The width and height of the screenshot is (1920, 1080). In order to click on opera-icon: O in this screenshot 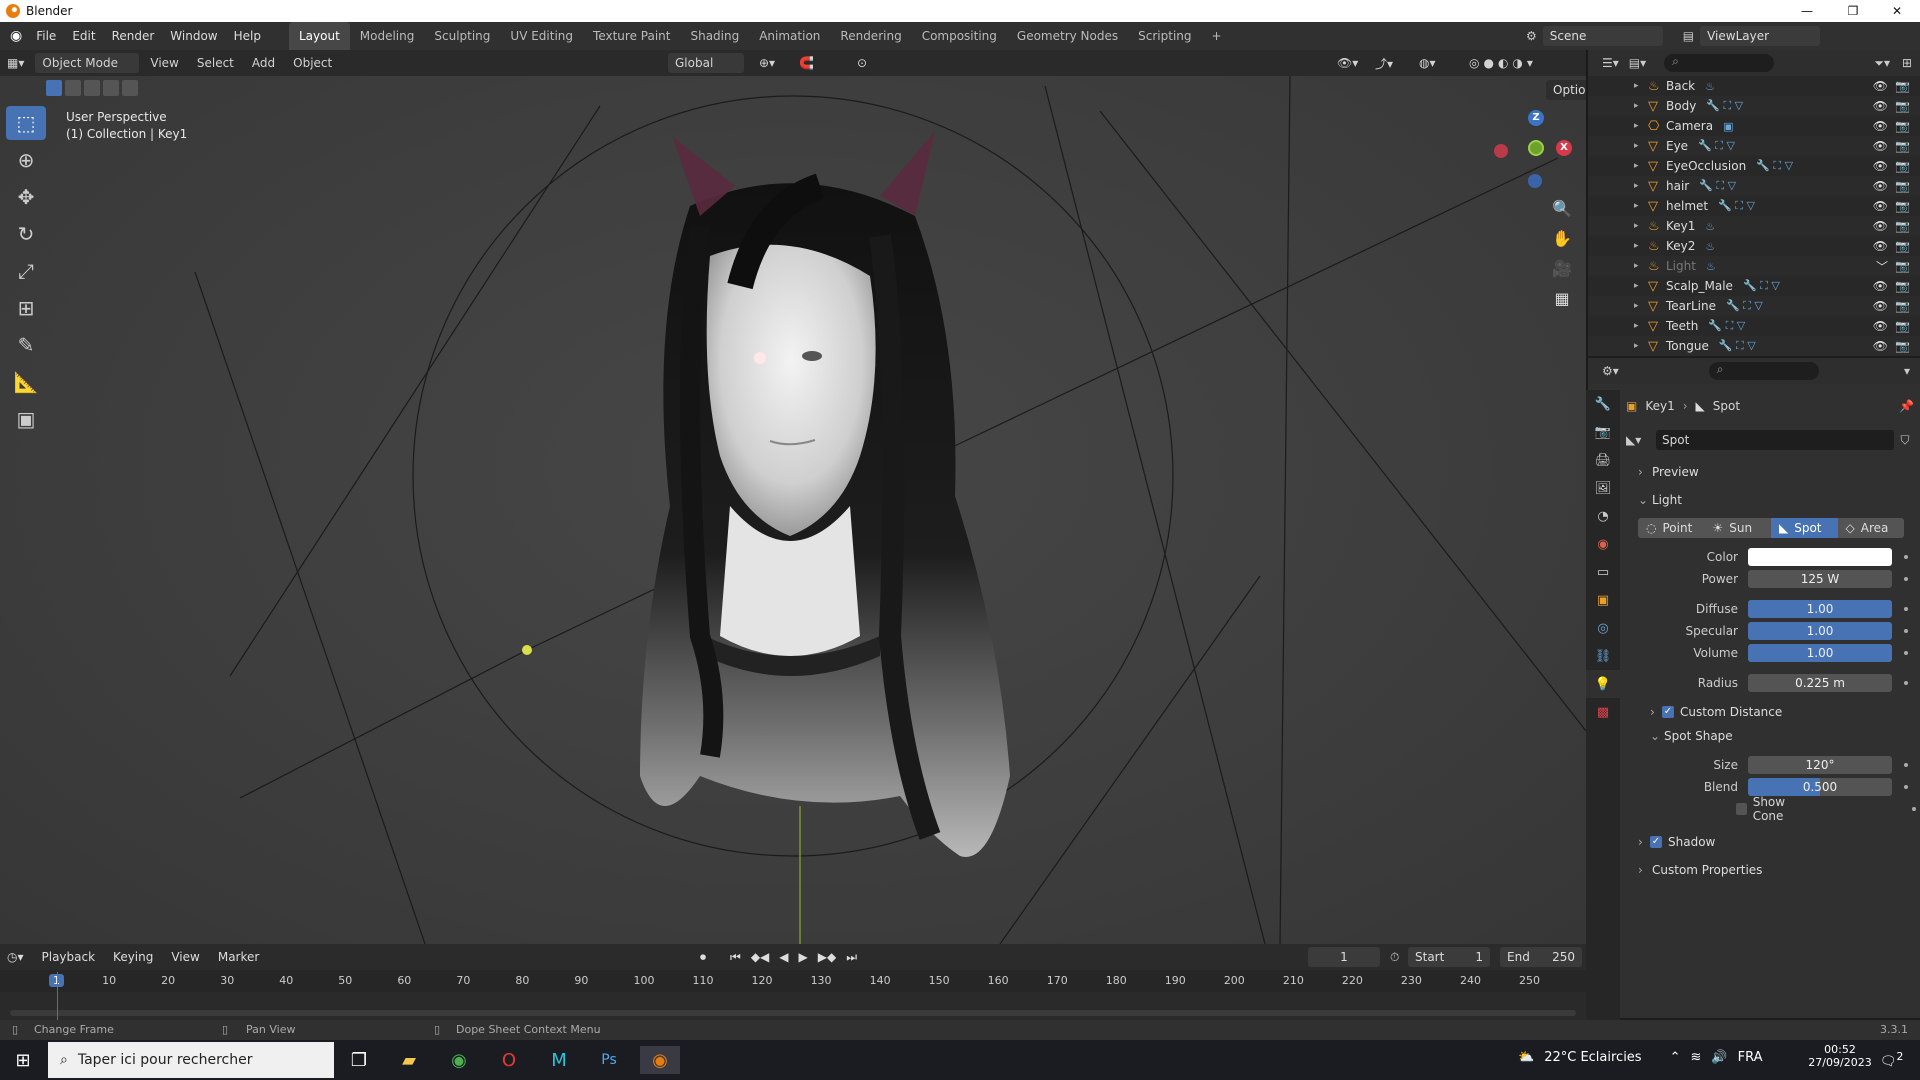, I will do `click(509, 1060)`.